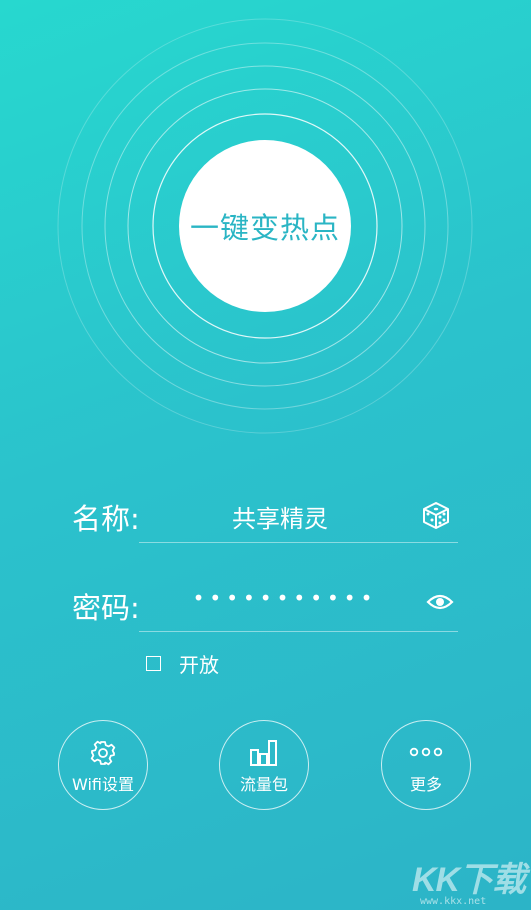 The height and width of the screenshot is (910, 531). I want to click on dice-icon, so click(436, 514).